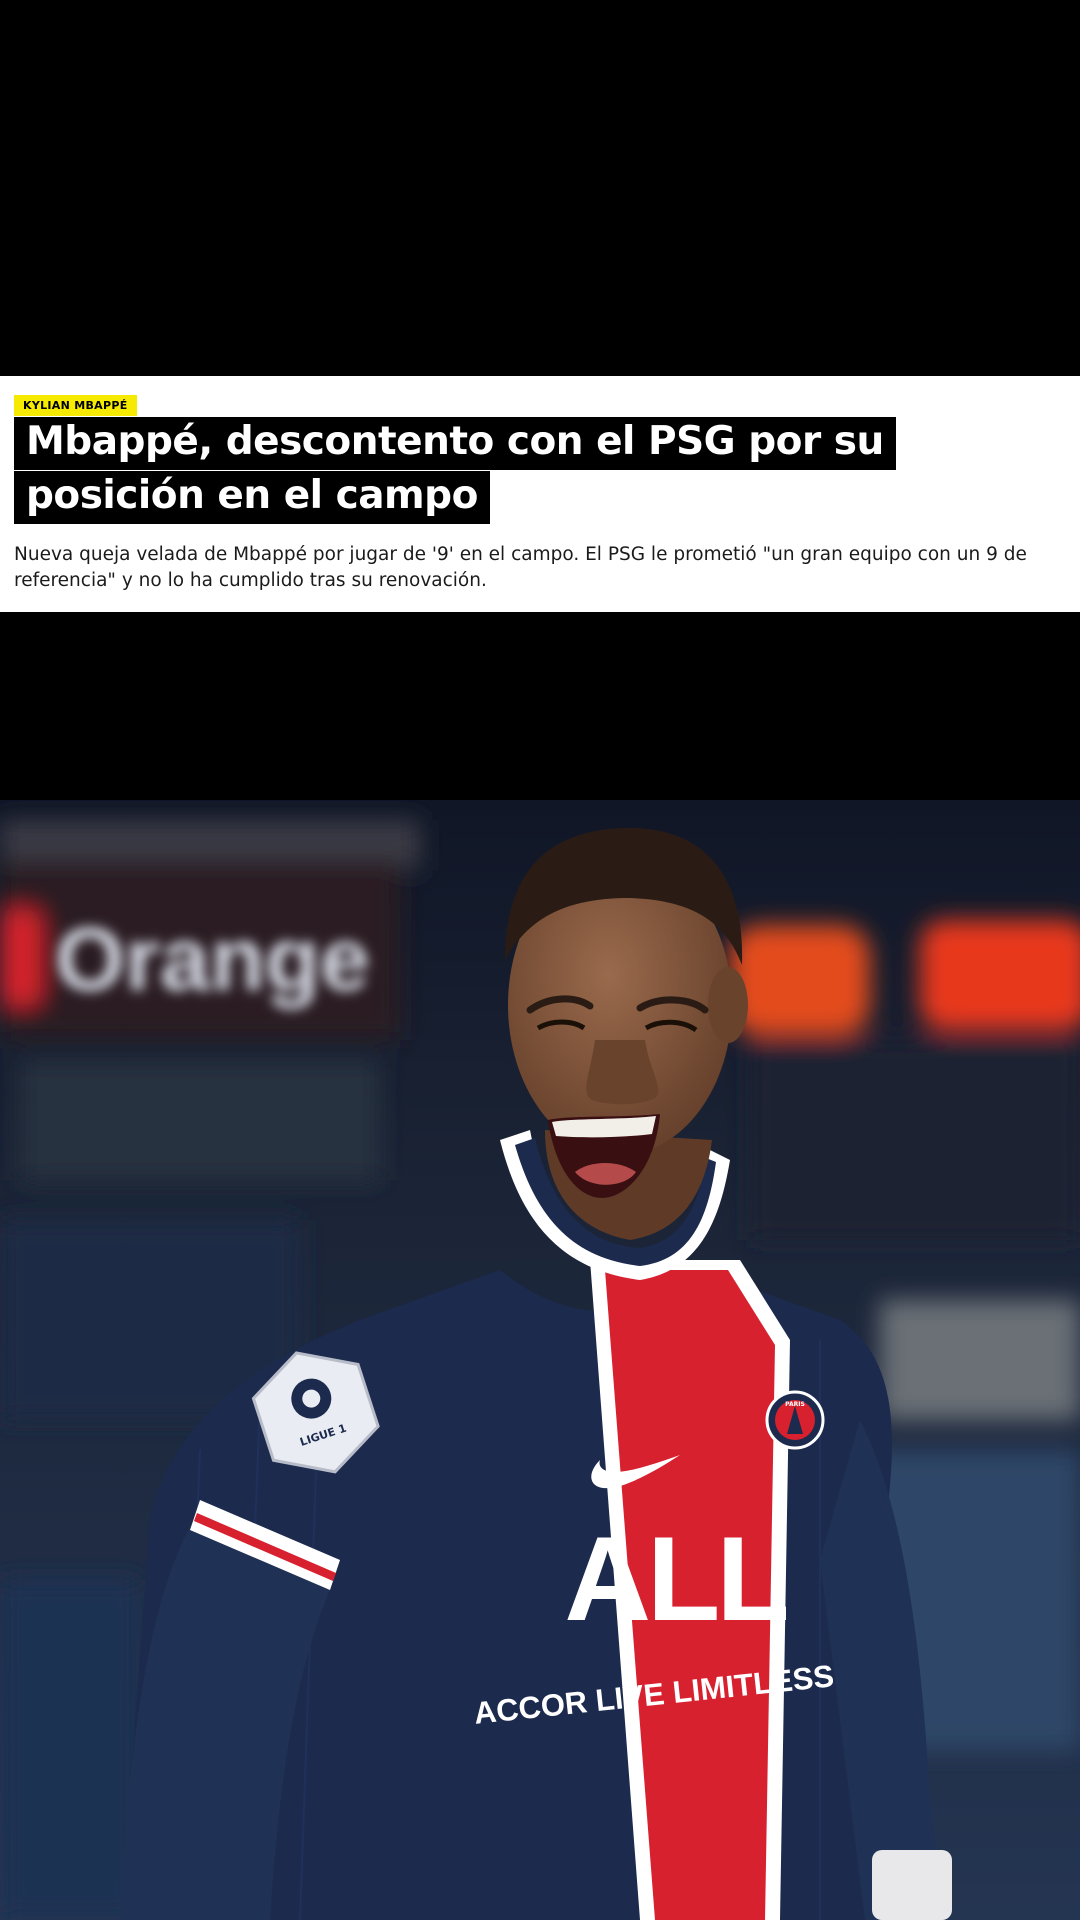 The height and width of the screenshot is (1920, 1080). What do you see at coordinates (75, 405) in the screenshot?
I see `category-tag: KYLIAN MBAPPÉ` at bounding box center [75, 405].